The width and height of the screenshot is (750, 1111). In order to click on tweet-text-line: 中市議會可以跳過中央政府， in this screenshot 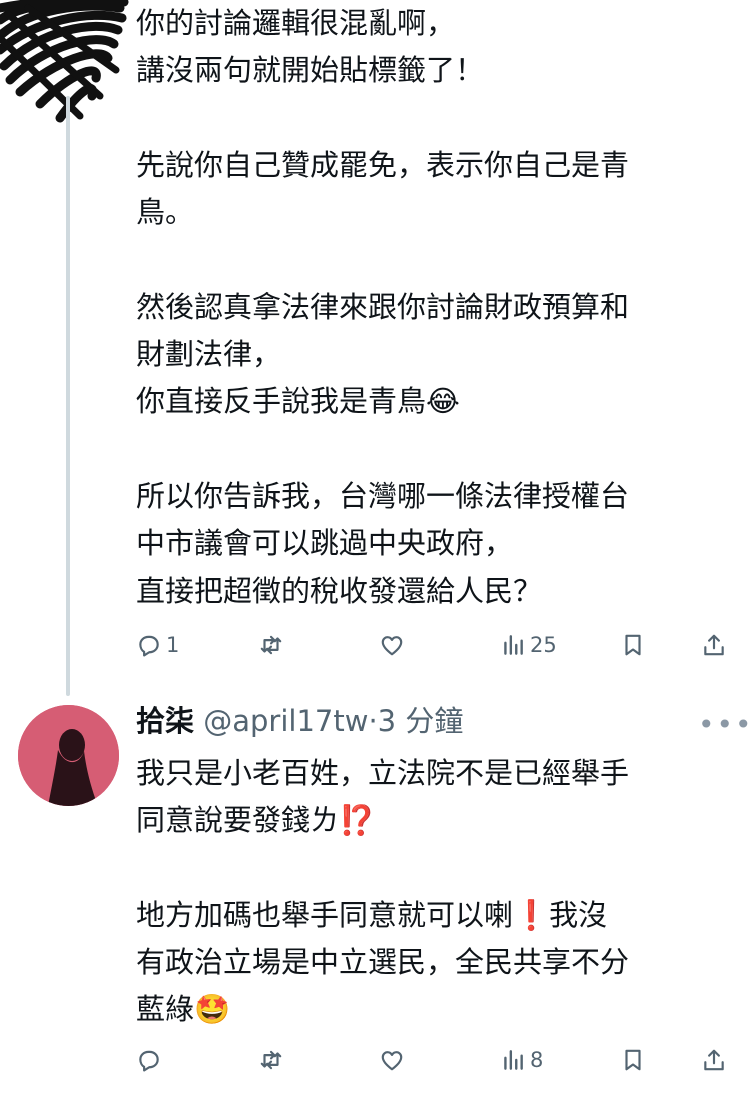, I will do `click(325, 543)`.